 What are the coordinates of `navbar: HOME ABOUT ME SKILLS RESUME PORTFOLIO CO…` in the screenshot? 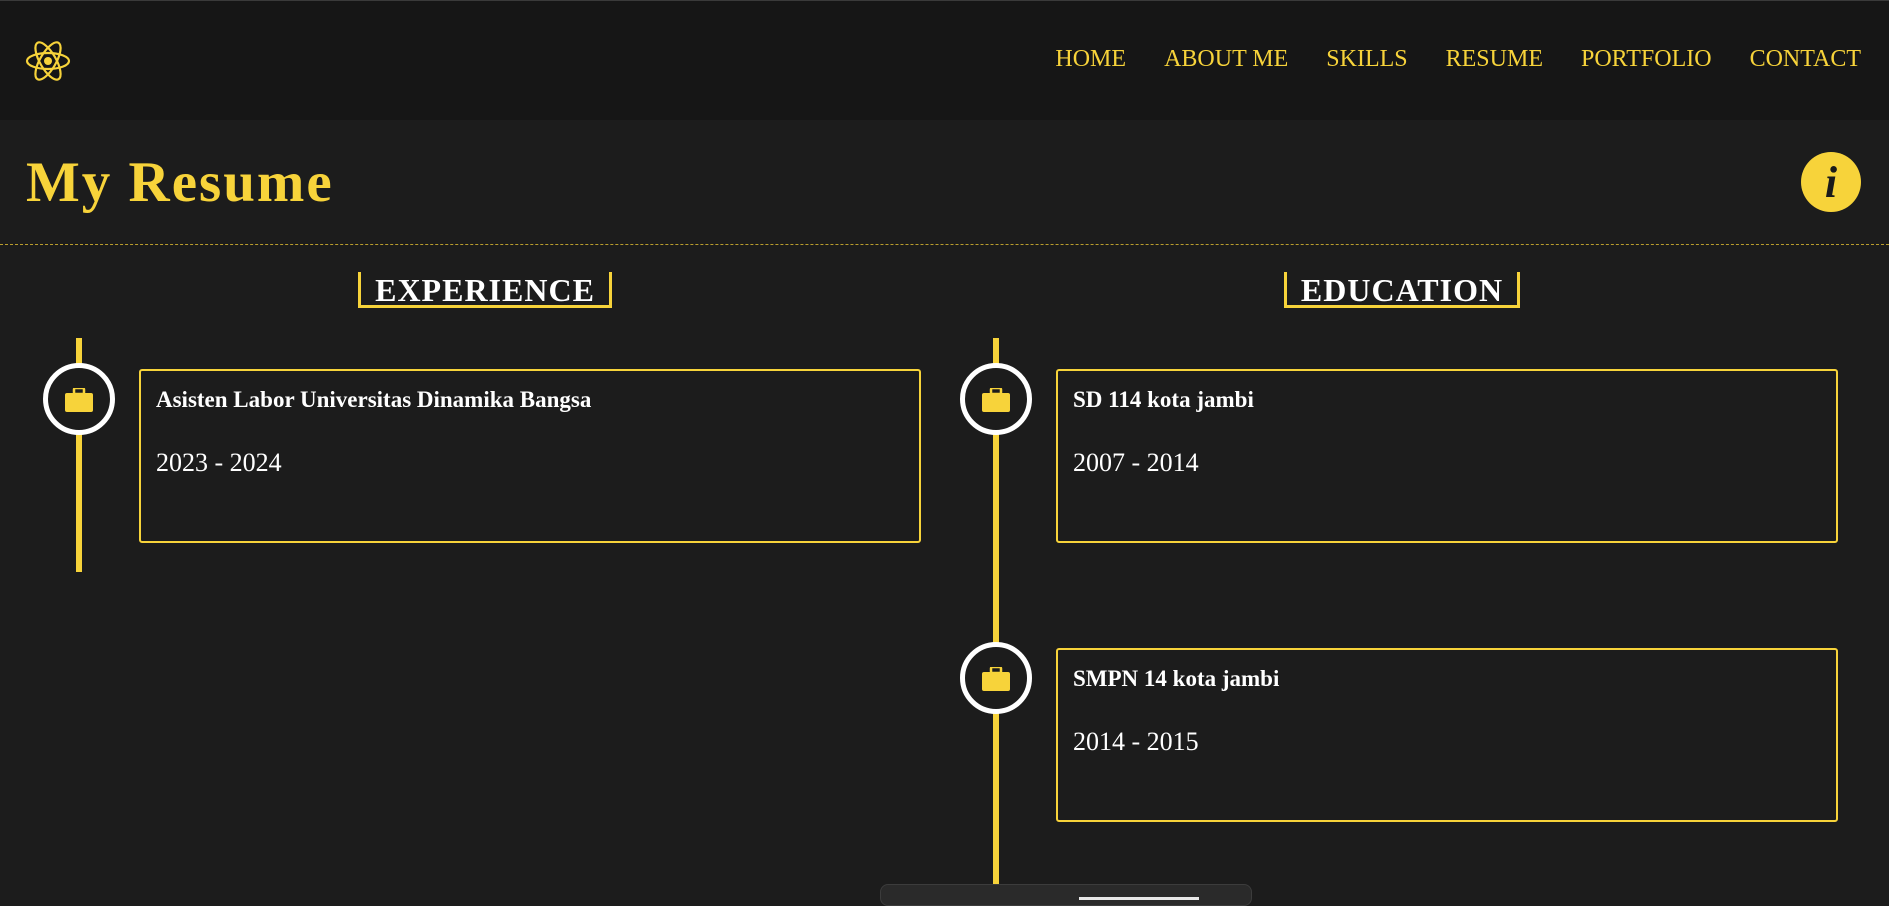 It's located at (944, 60).